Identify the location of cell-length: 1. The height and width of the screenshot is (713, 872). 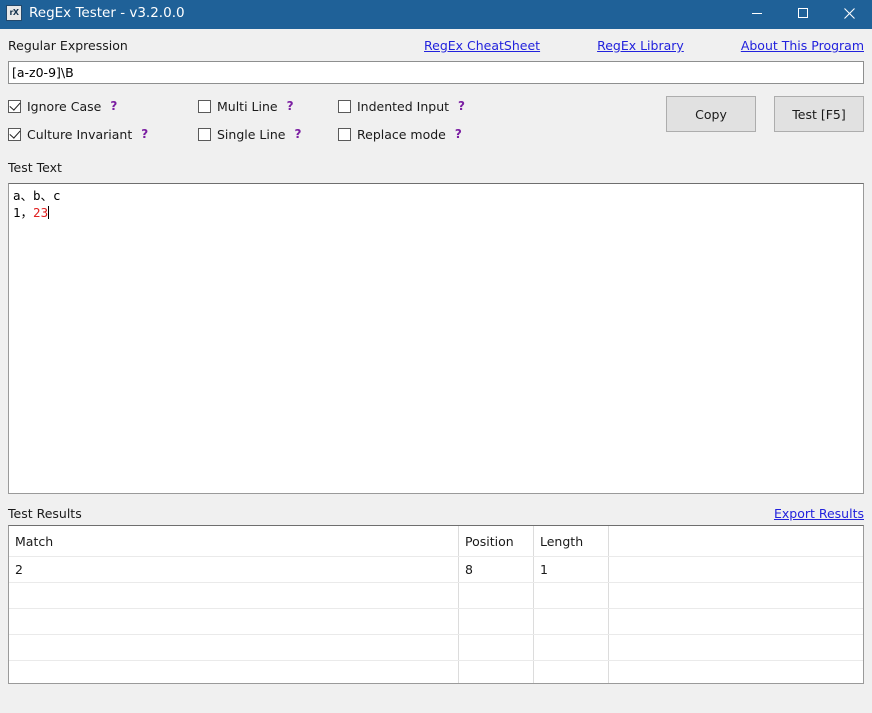
(571, 569).